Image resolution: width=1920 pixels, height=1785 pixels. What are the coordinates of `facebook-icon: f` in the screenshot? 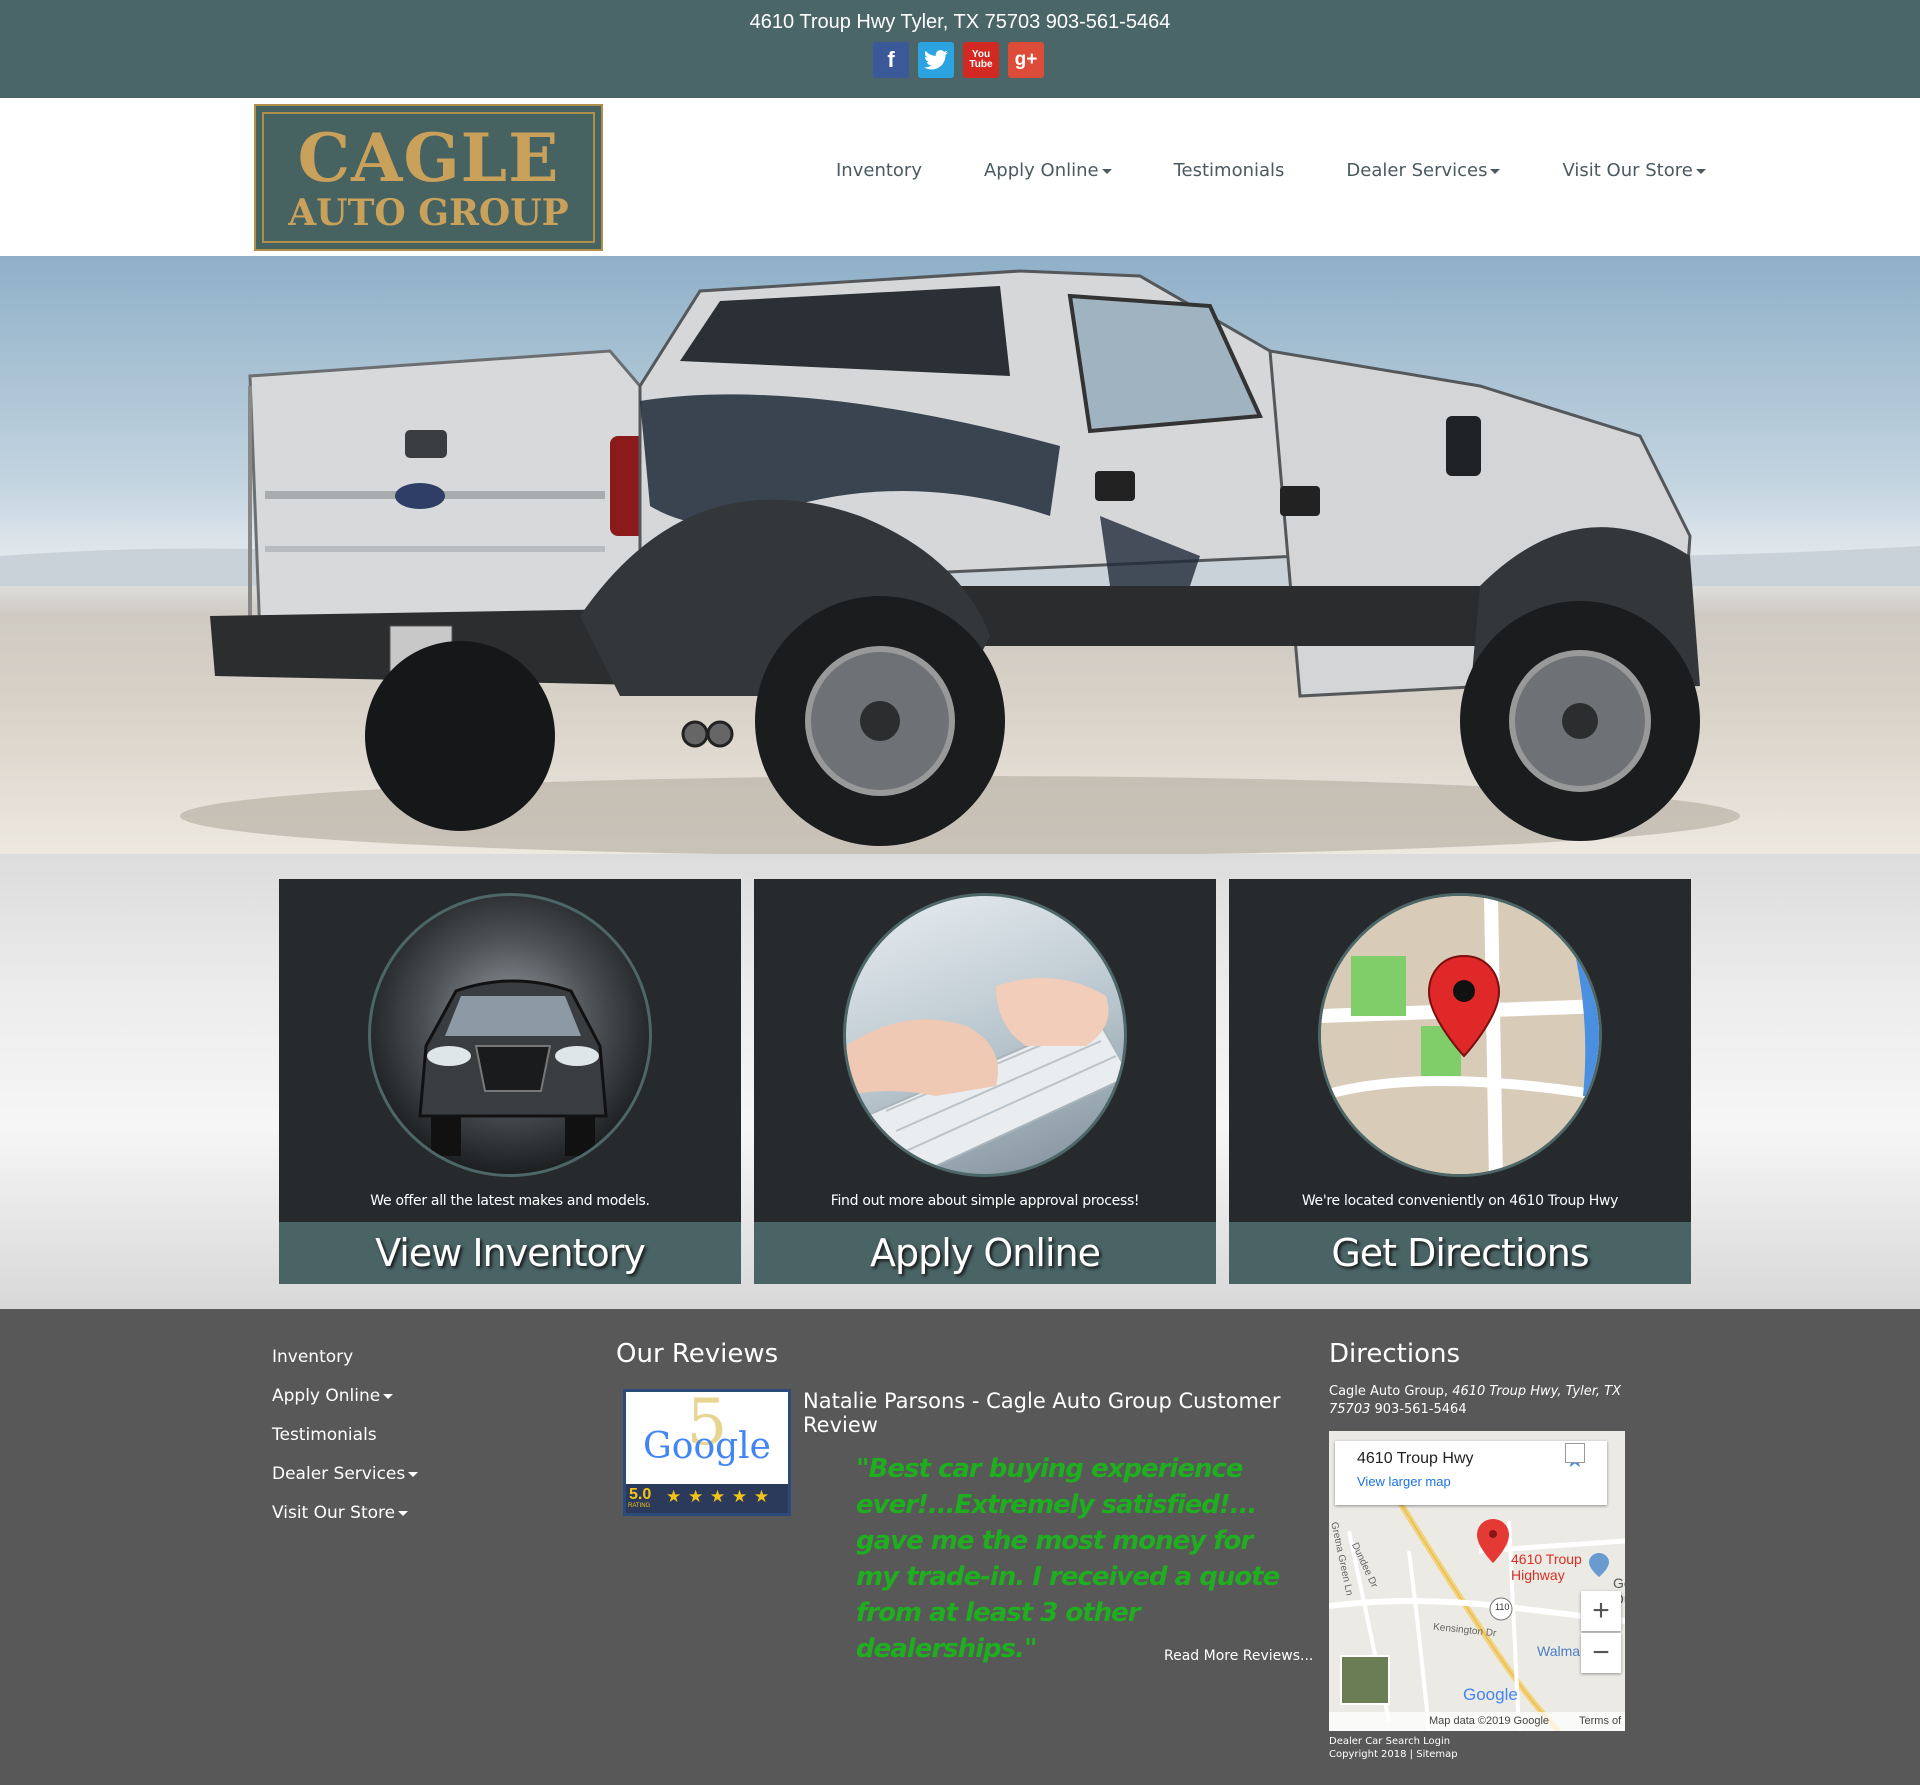 It's located at (891, 60).